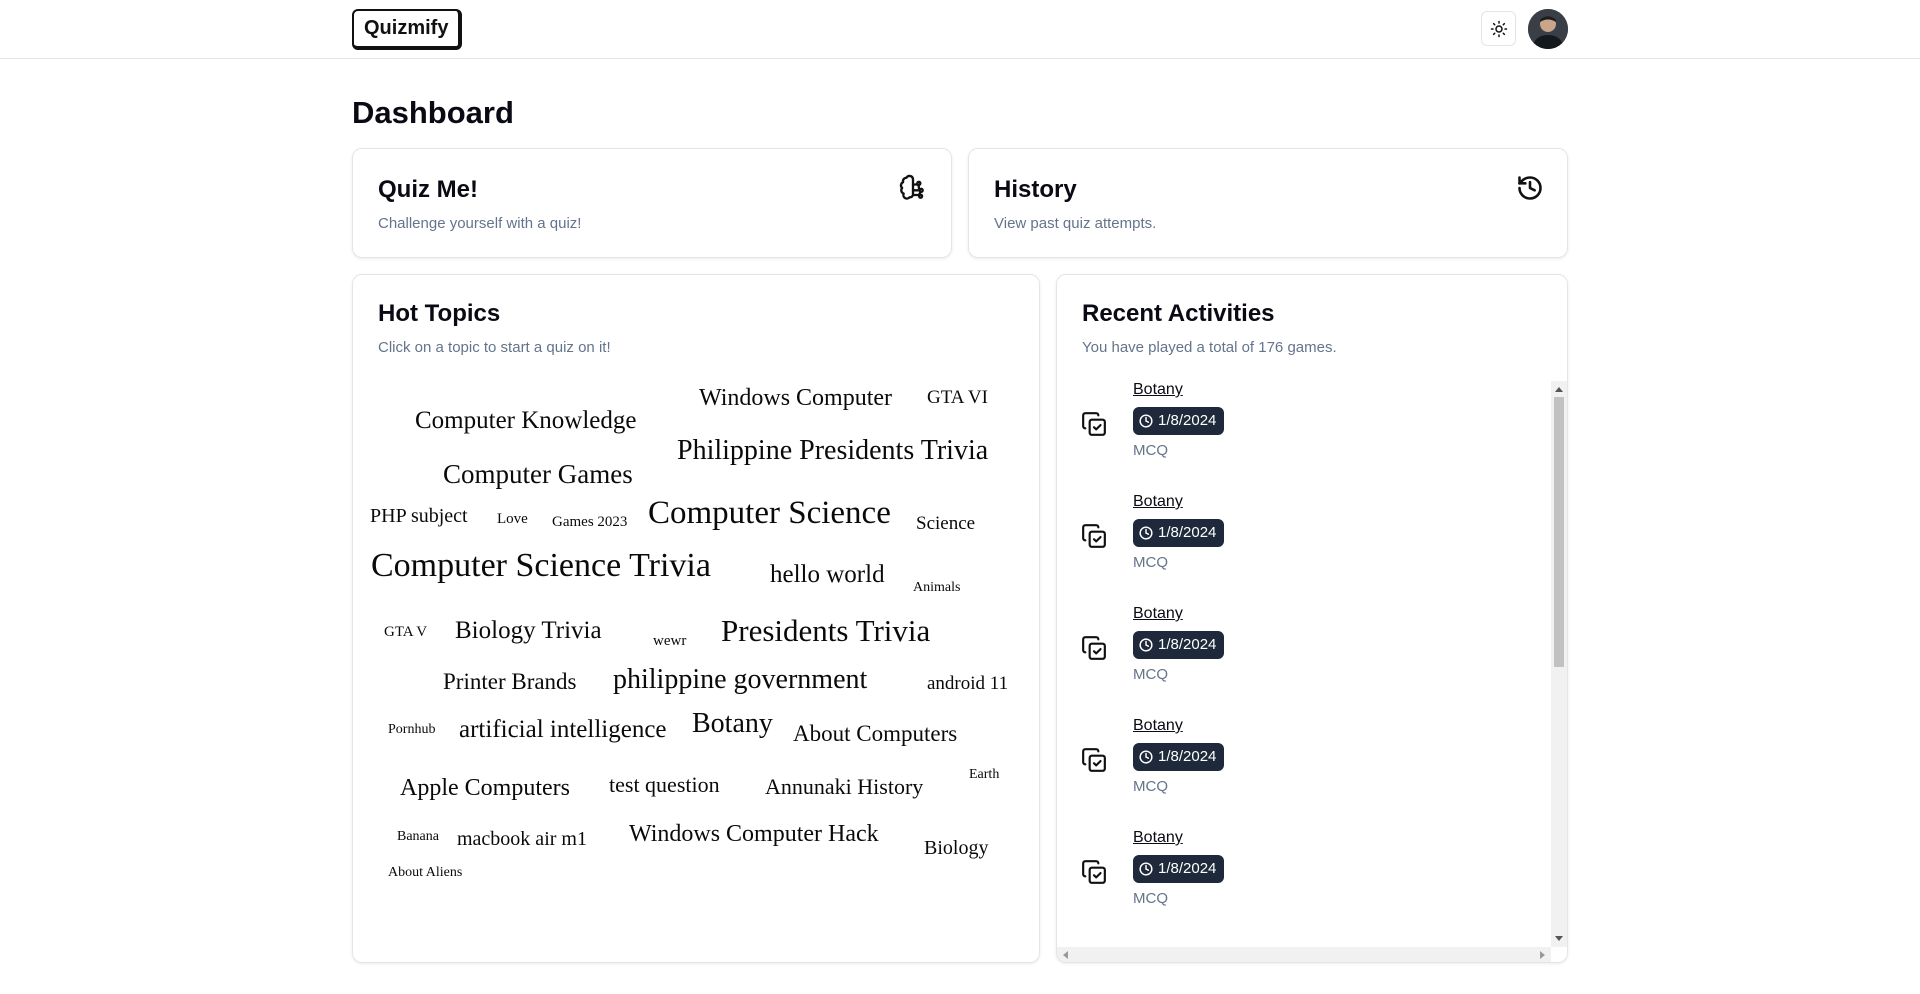  What do you see at coordinates (1035, 189) in the screenshot?
I see `history-title: History` at bounding box center [1035, 189].